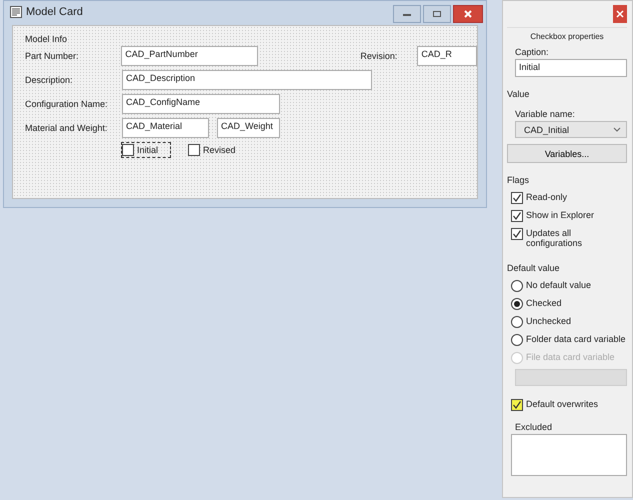  Describe the element at coordinates (518, 180) in the screenshot. I see `section-heading: Flags` at that location.